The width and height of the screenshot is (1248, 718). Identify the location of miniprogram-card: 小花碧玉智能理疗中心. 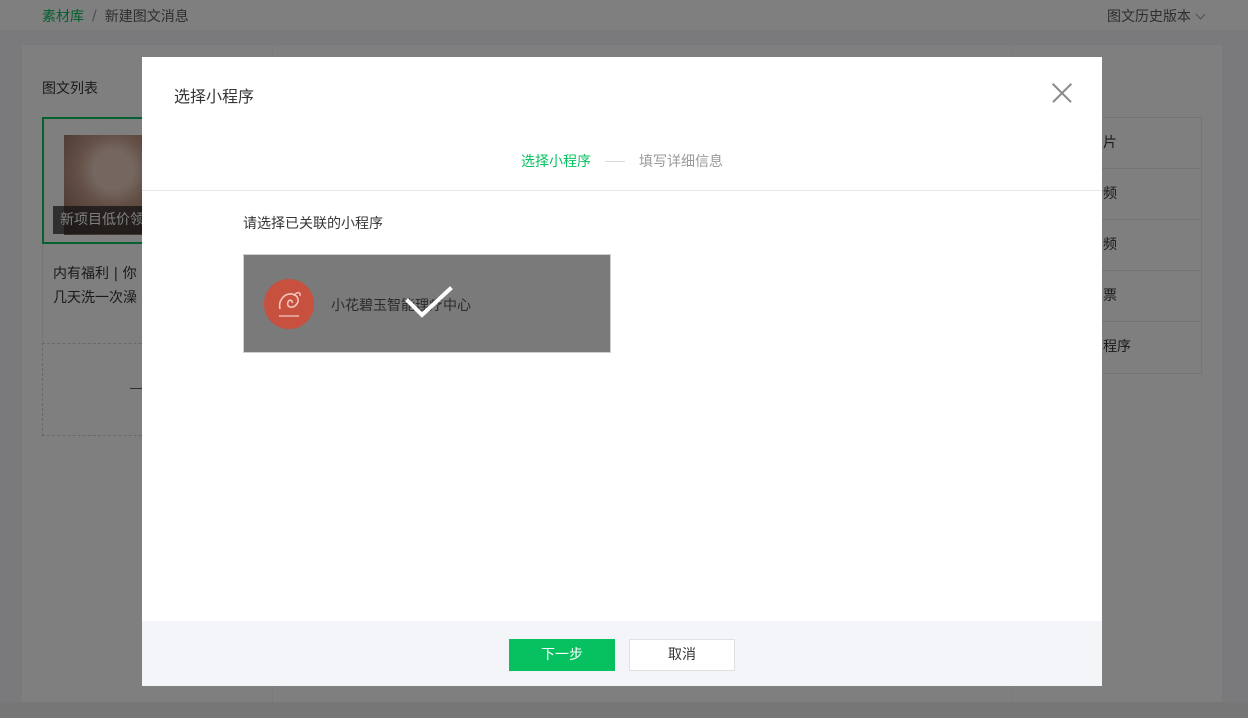
(427, 303).